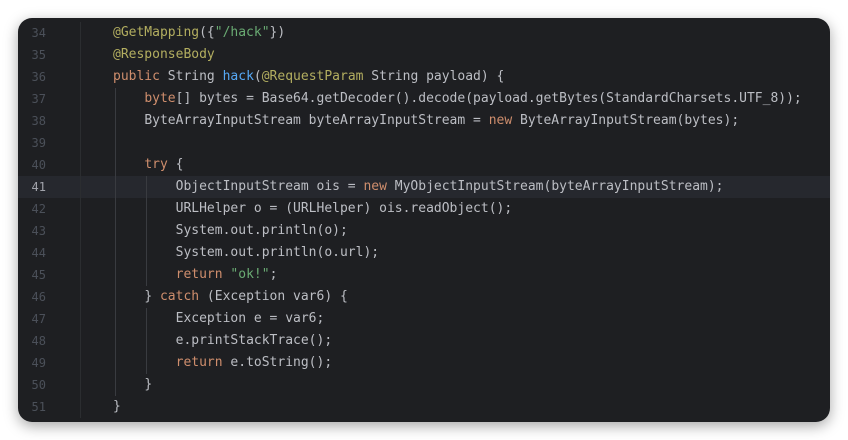 This screenshot has width=848, height=440. Describe the element at coordinates (277, 32) in the screenshot. I see `code-token: })` at that location.